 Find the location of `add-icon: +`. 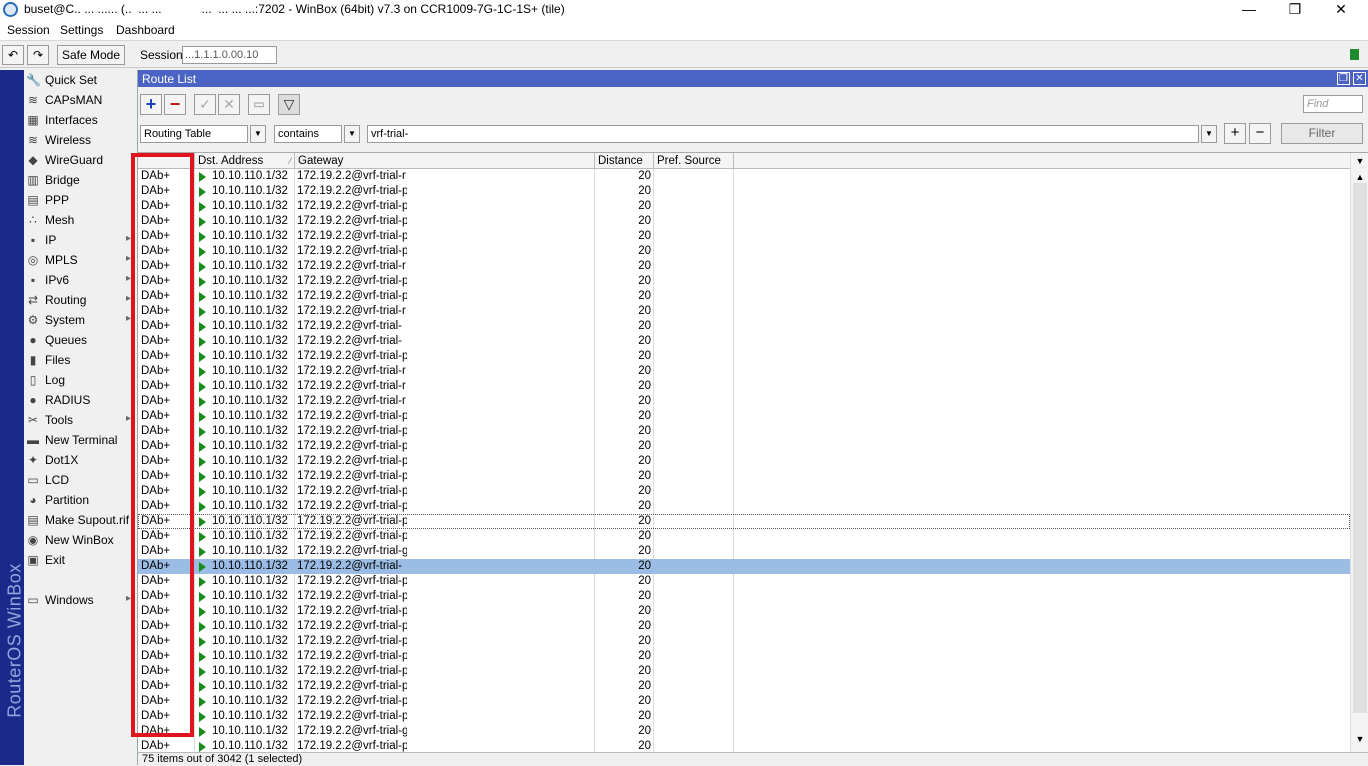

add-icon: + is located at coordinates (151, 104).